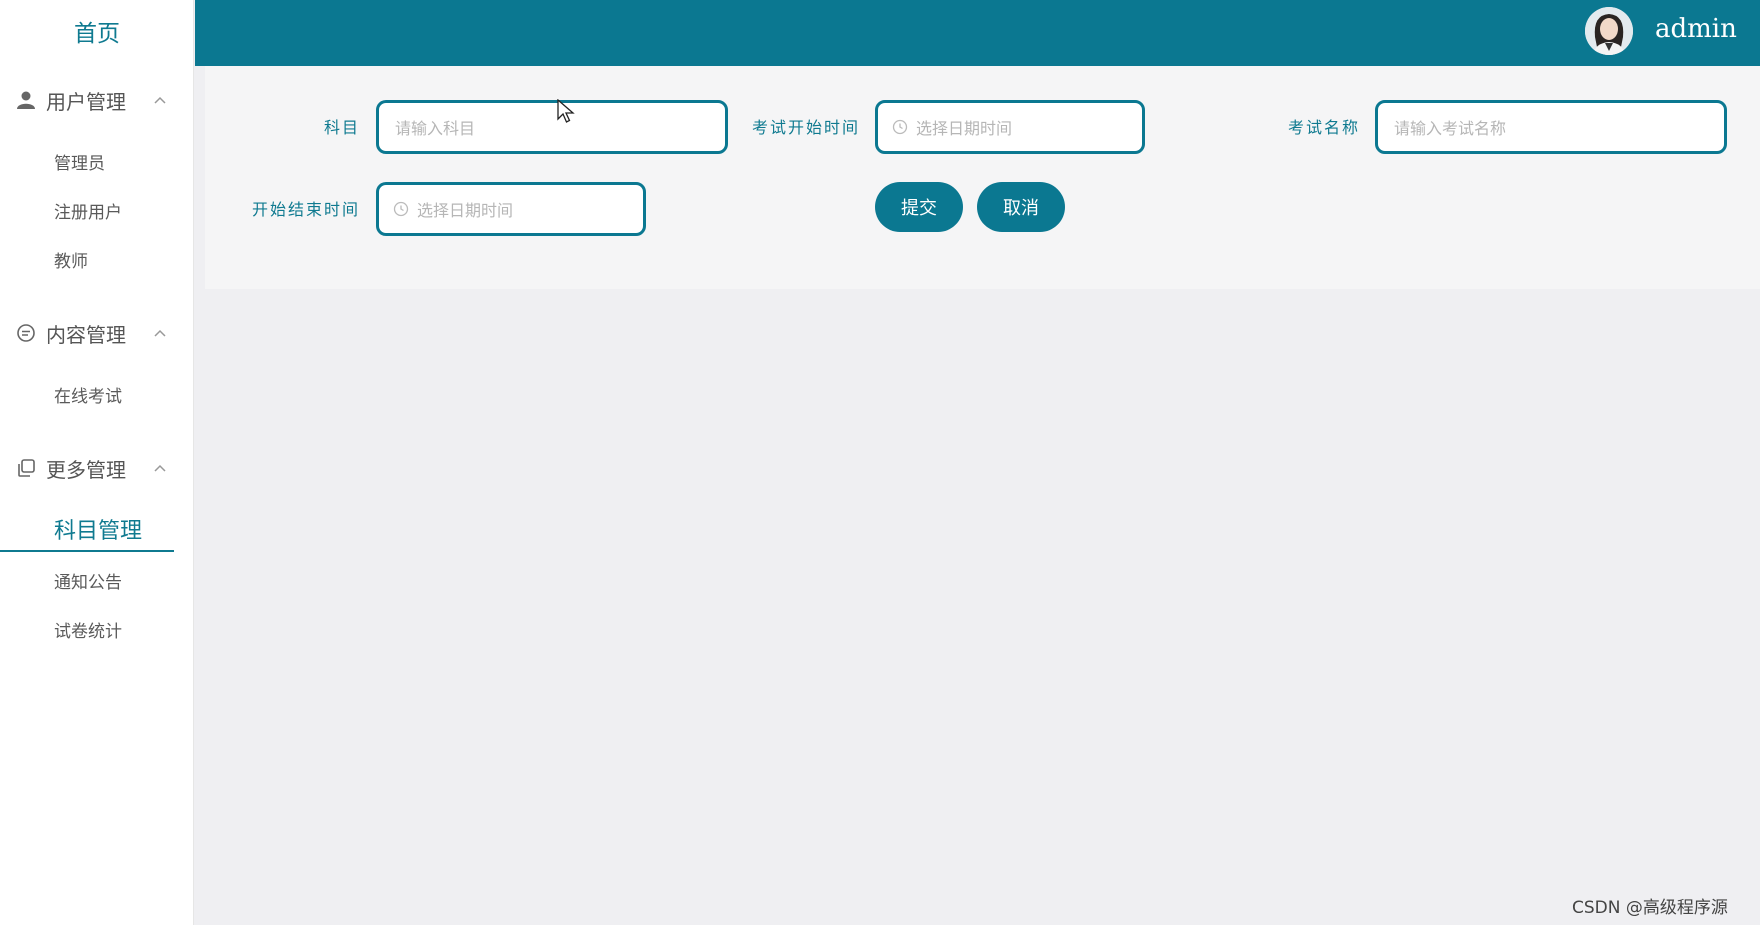 This screenshot has width=1760, height=925. I want to click on chat-icon, so click(26, 333).